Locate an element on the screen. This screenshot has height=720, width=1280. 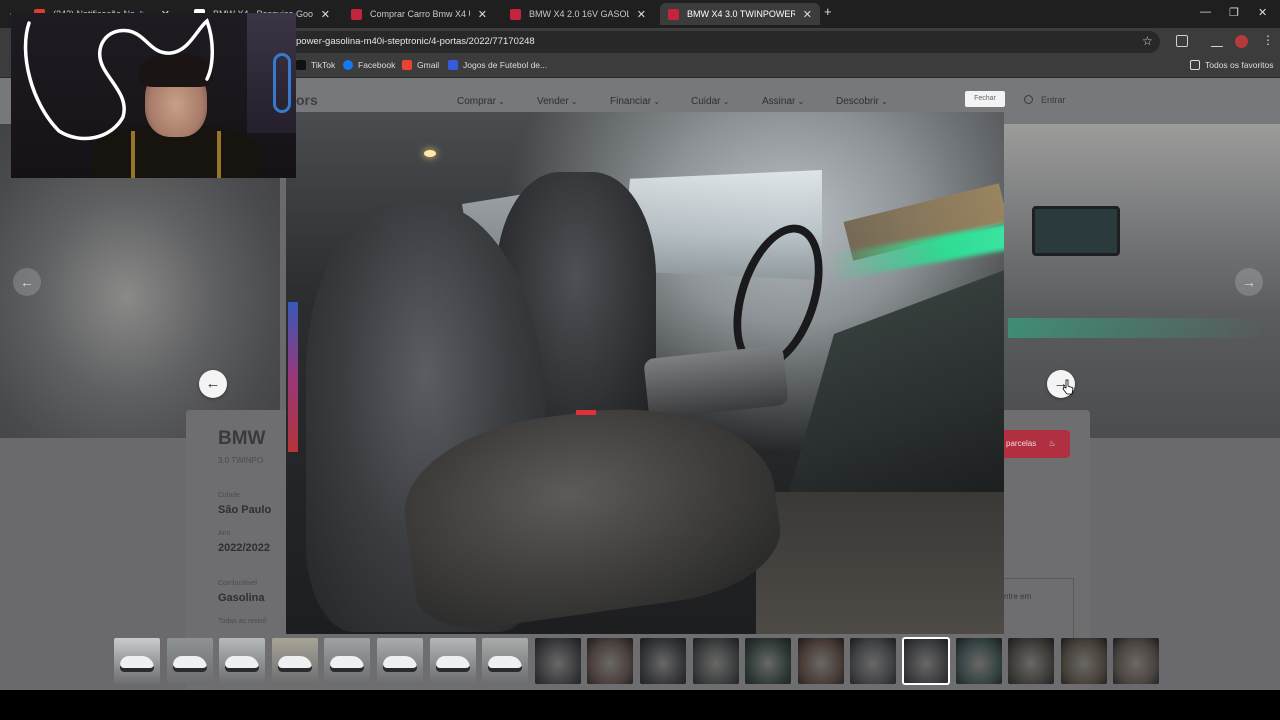
contact-text: ntre em is located at coordinates (1018, 596).